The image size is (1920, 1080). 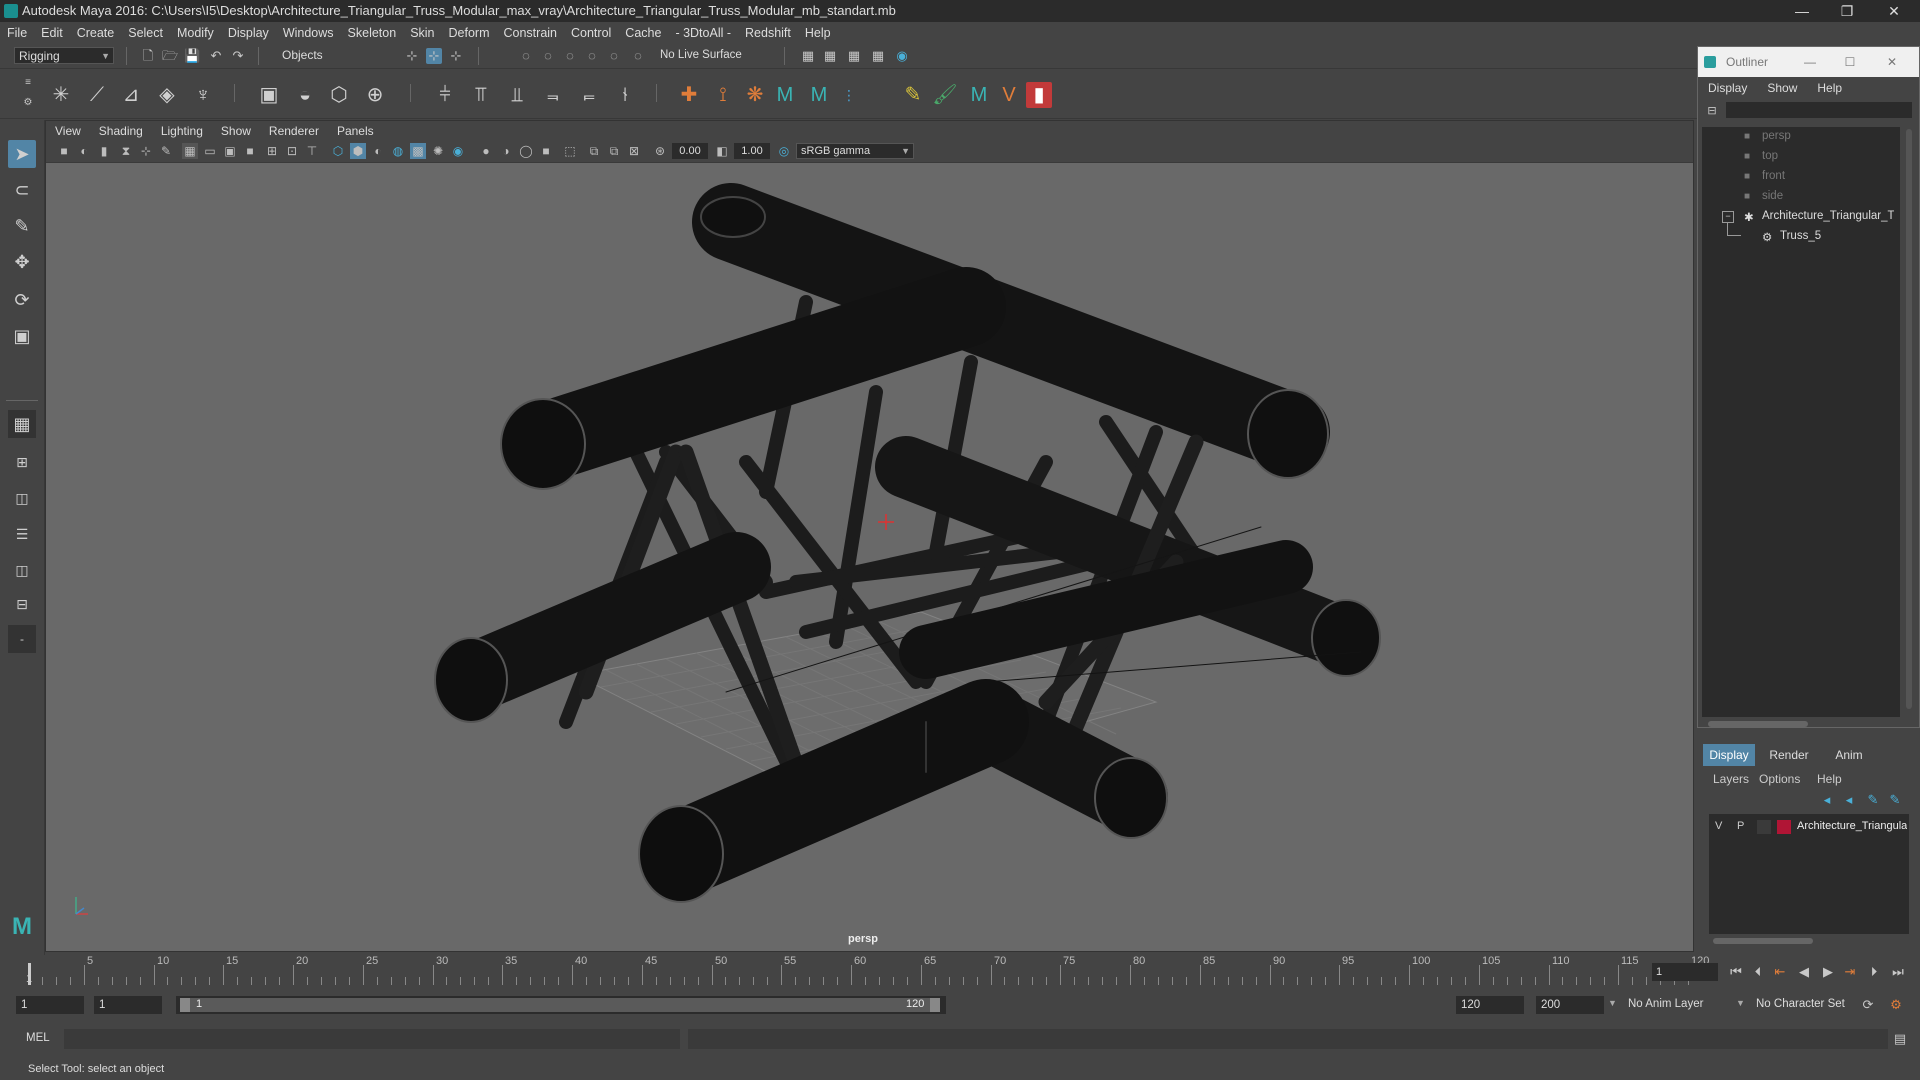 I want to click on tree-item-top: ■ top, so click(x=1814, y=158).